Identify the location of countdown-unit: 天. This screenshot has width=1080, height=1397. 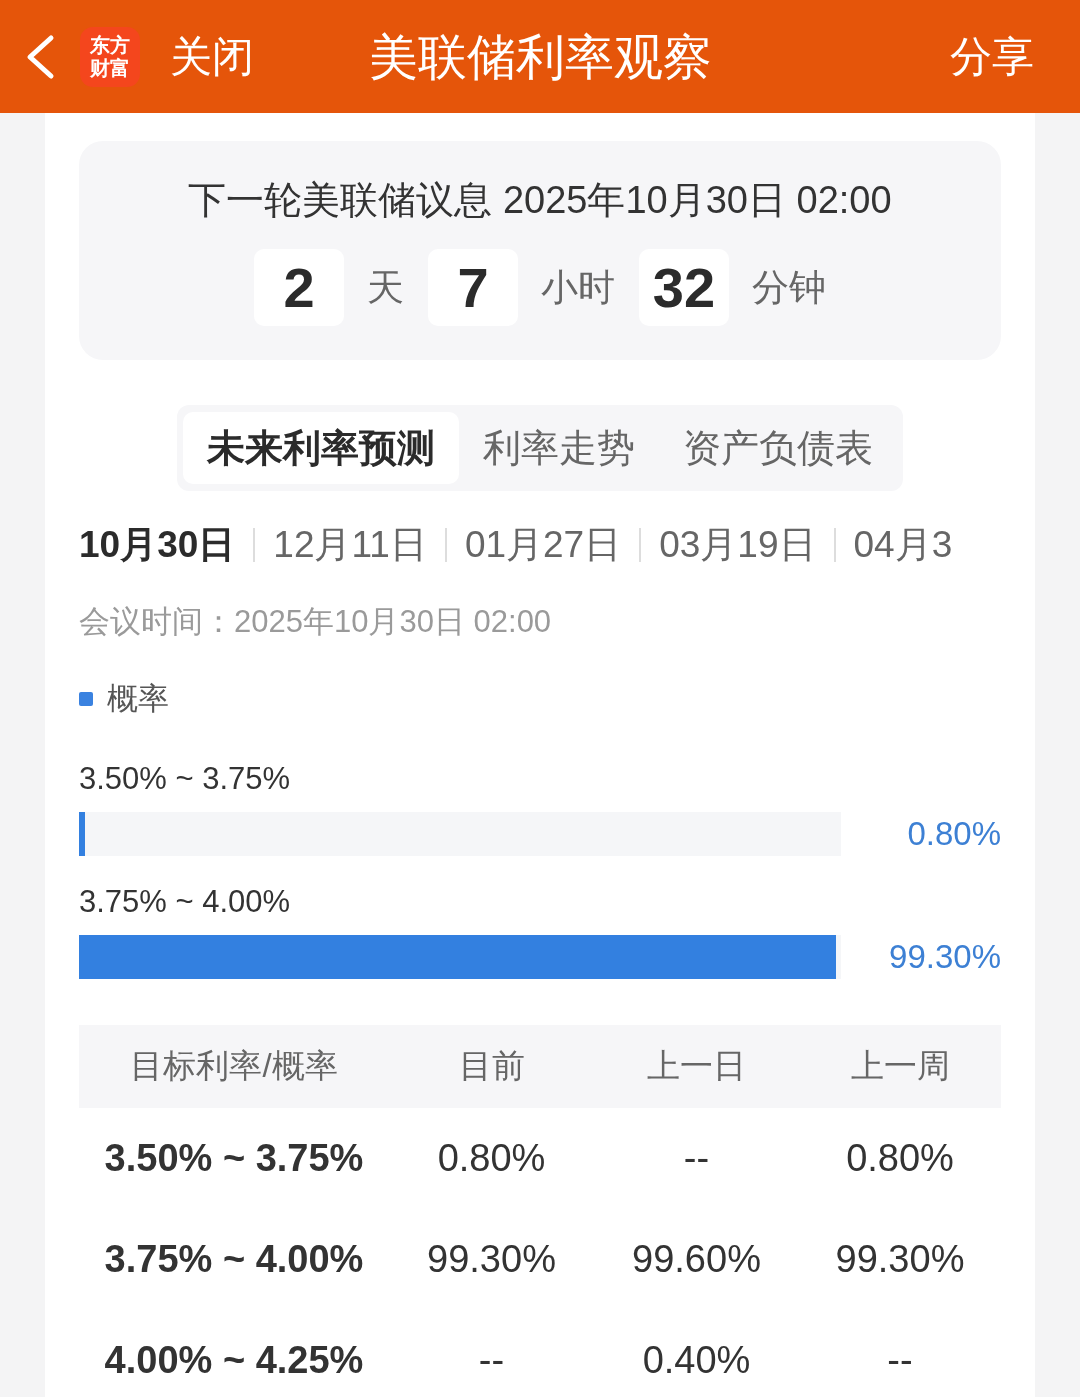
(385, 287).